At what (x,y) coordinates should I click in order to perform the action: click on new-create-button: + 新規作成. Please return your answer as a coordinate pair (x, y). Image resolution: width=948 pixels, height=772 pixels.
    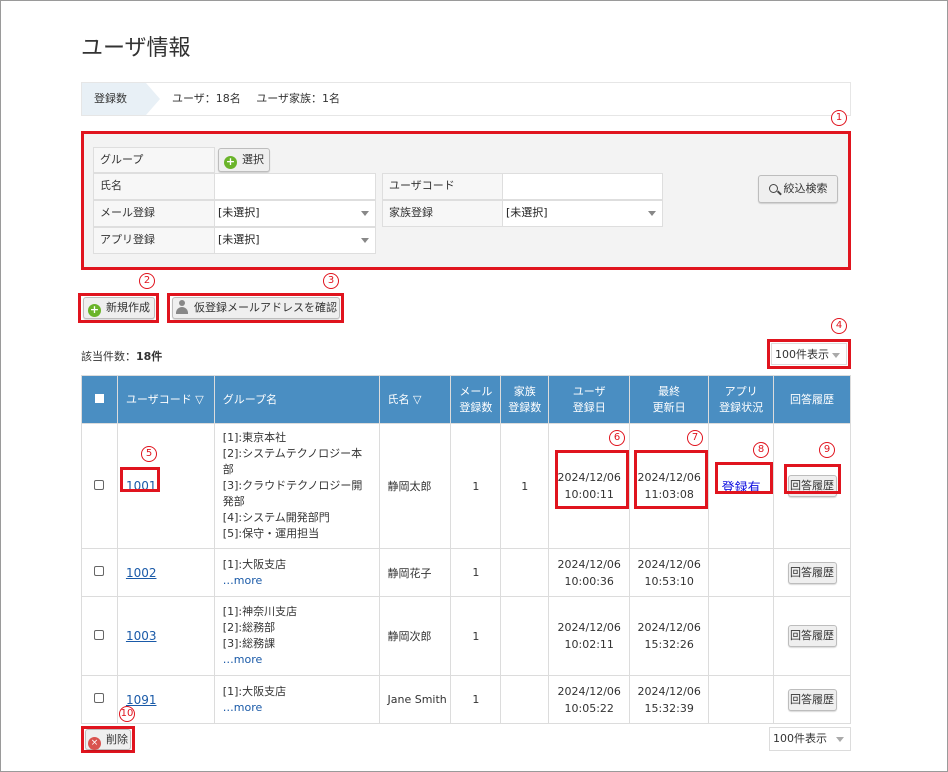
    Looking at the image, I should click on (119, 308).